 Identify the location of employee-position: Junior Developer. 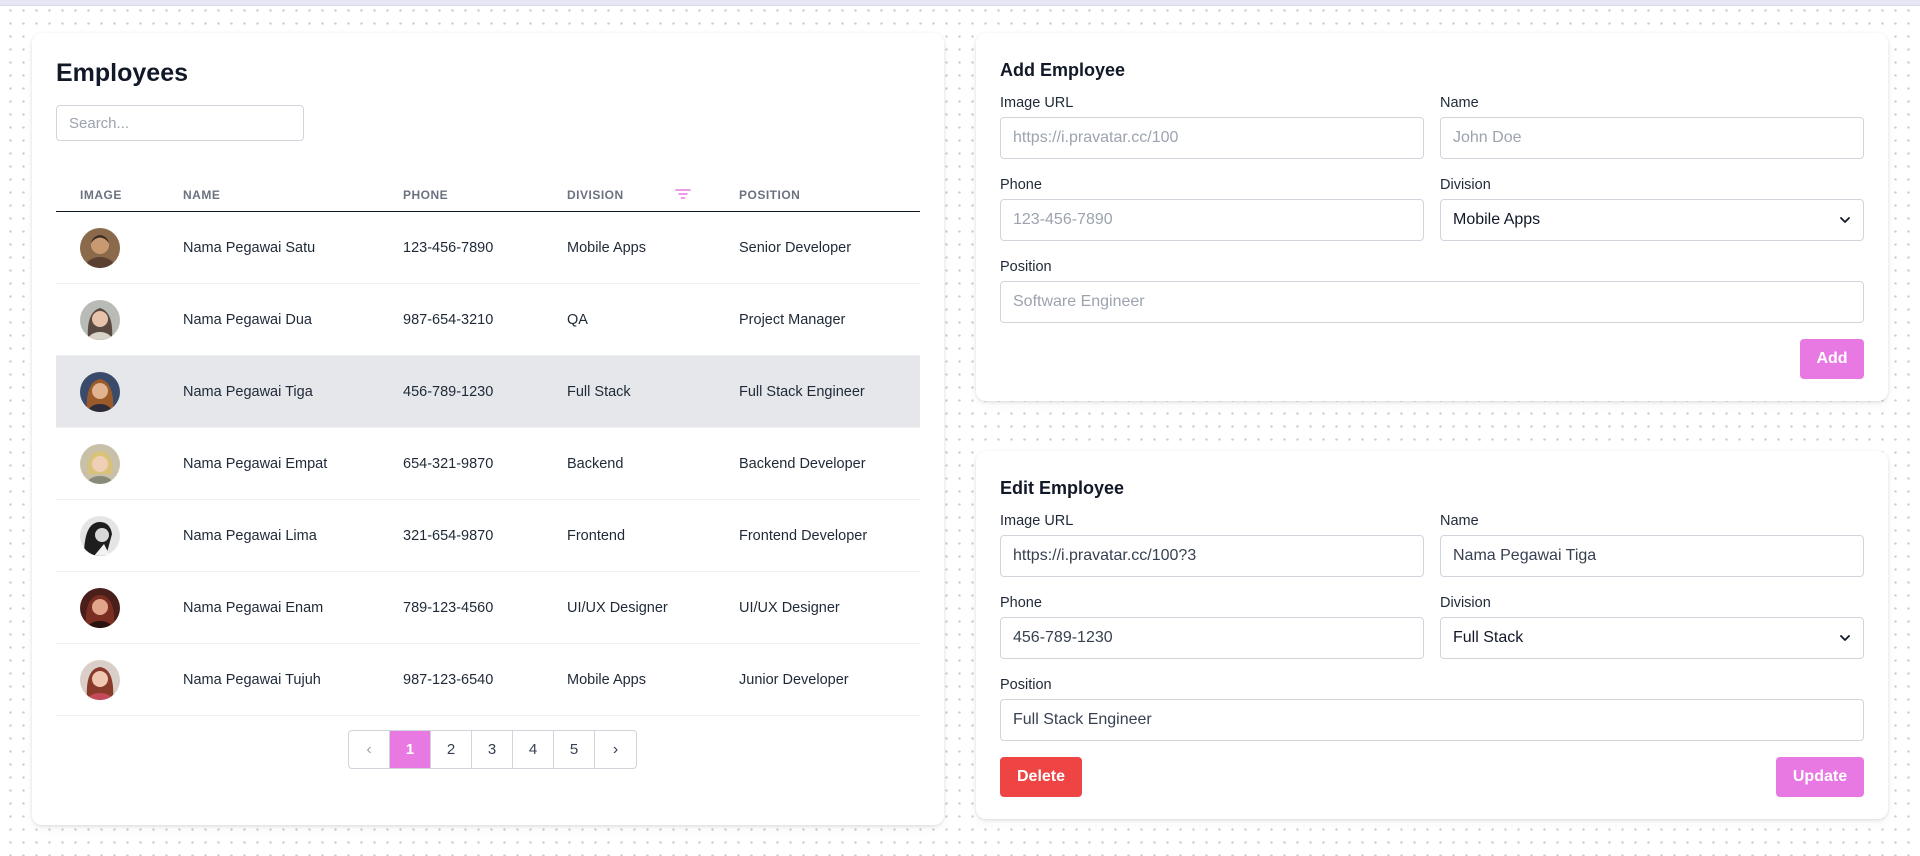
(794, 680).